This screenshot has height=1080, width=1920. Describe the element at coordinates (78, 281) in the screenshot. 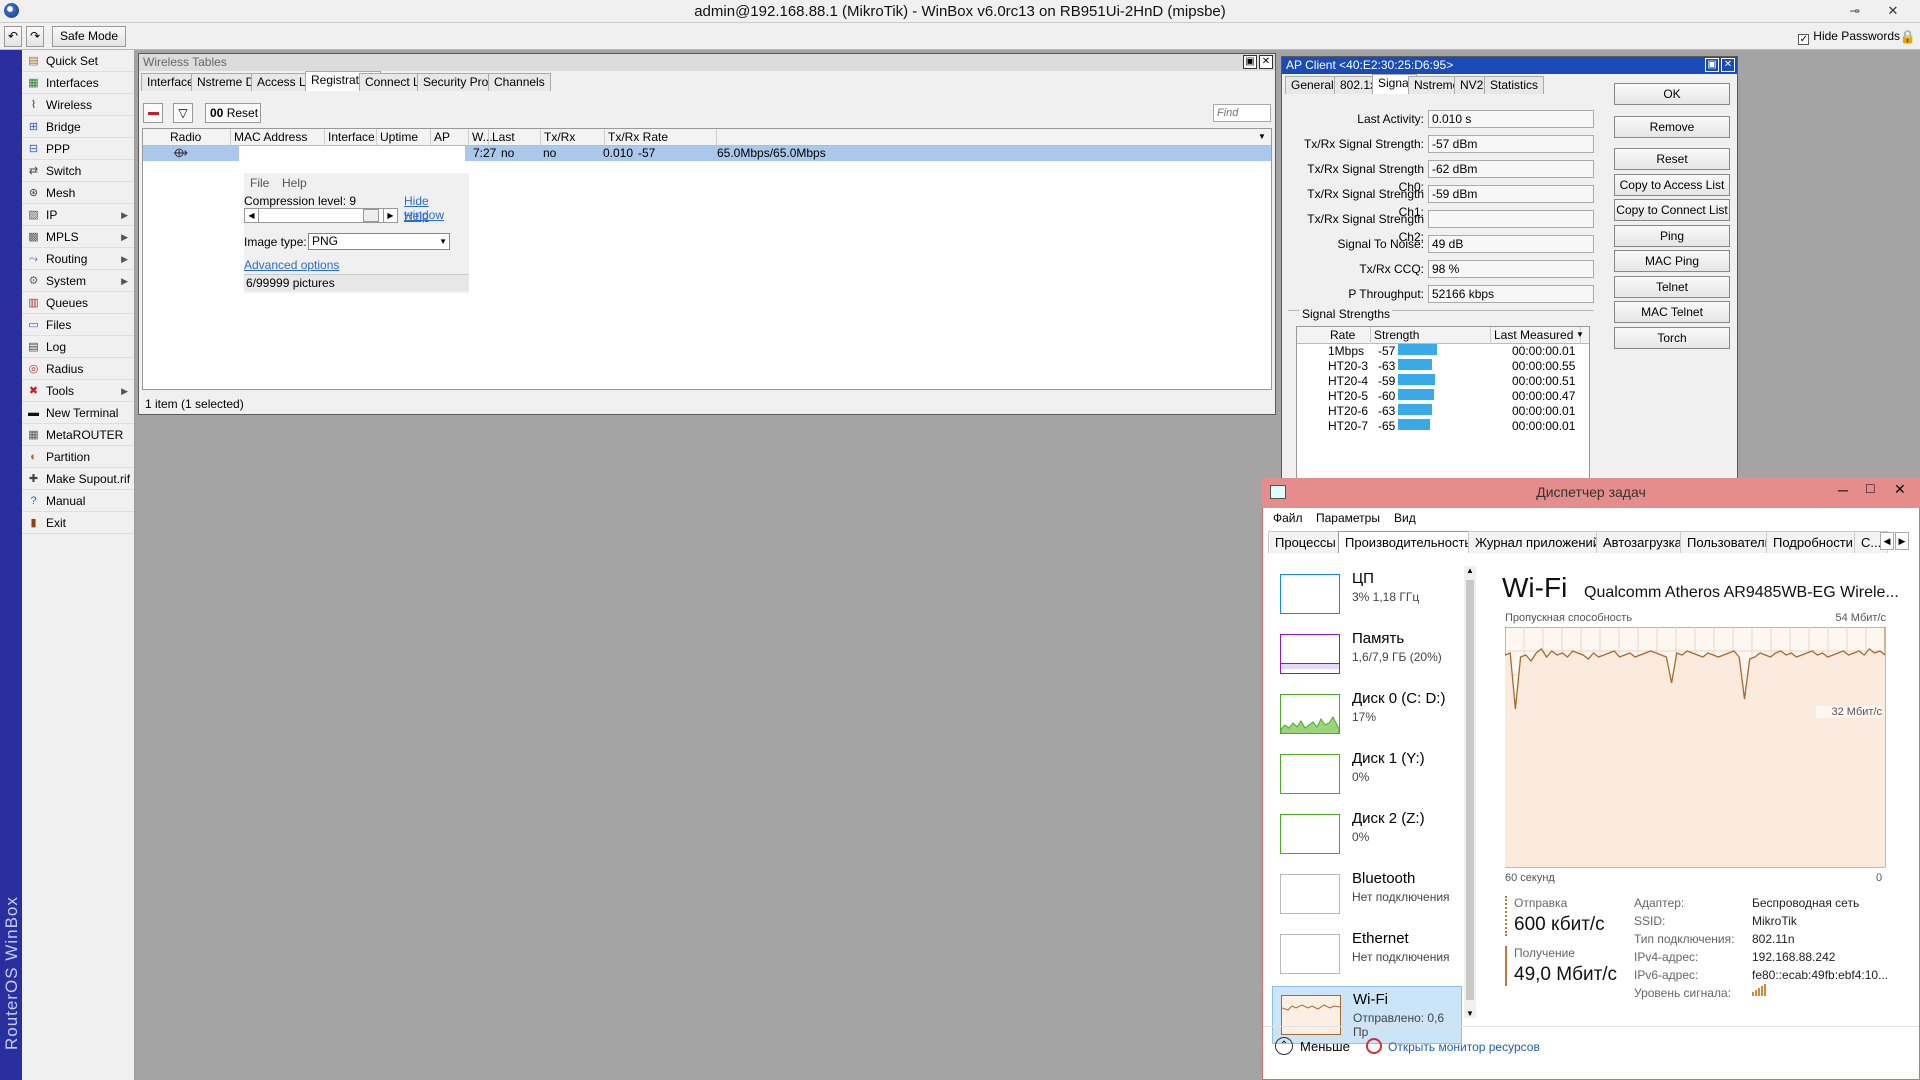

I see `sidebar-item-system: ⚙ System ▶` at that location.